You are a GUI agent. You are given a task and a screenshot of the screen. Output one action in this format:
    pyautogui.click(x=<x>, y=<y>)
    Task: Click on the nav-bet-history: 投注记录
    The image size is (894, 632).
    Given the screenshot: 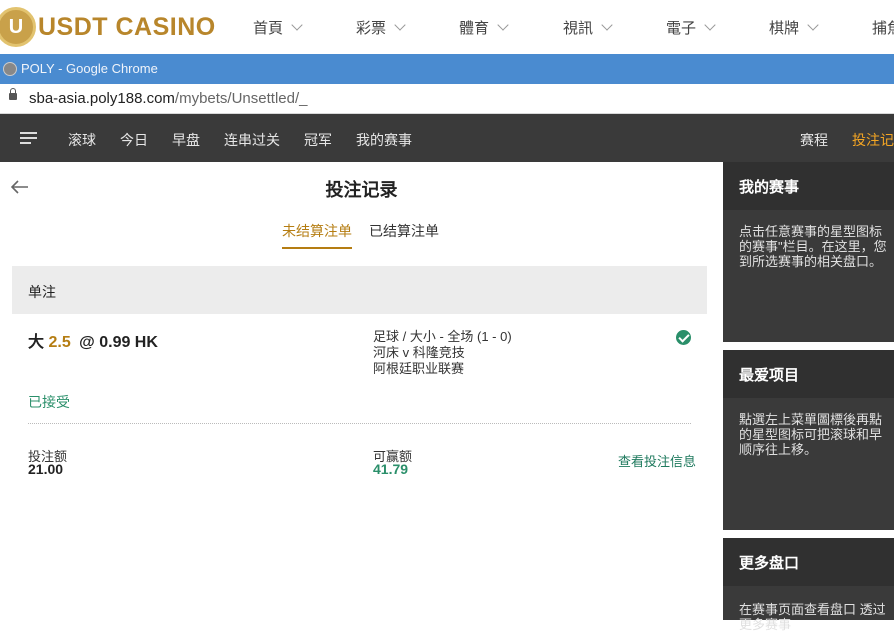 What is the action you would take?
    pyautogui.click(x=873, y=140)
    